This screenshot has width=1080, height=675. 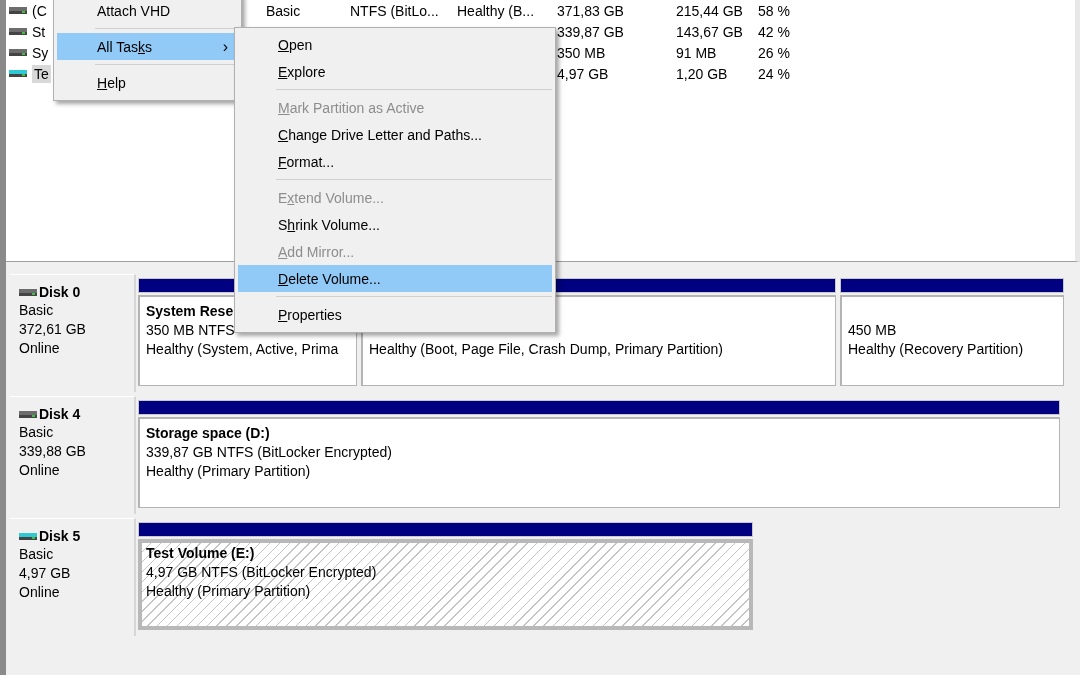 I want to click on disk-name: Disk 4, so click(x=60, y=414).